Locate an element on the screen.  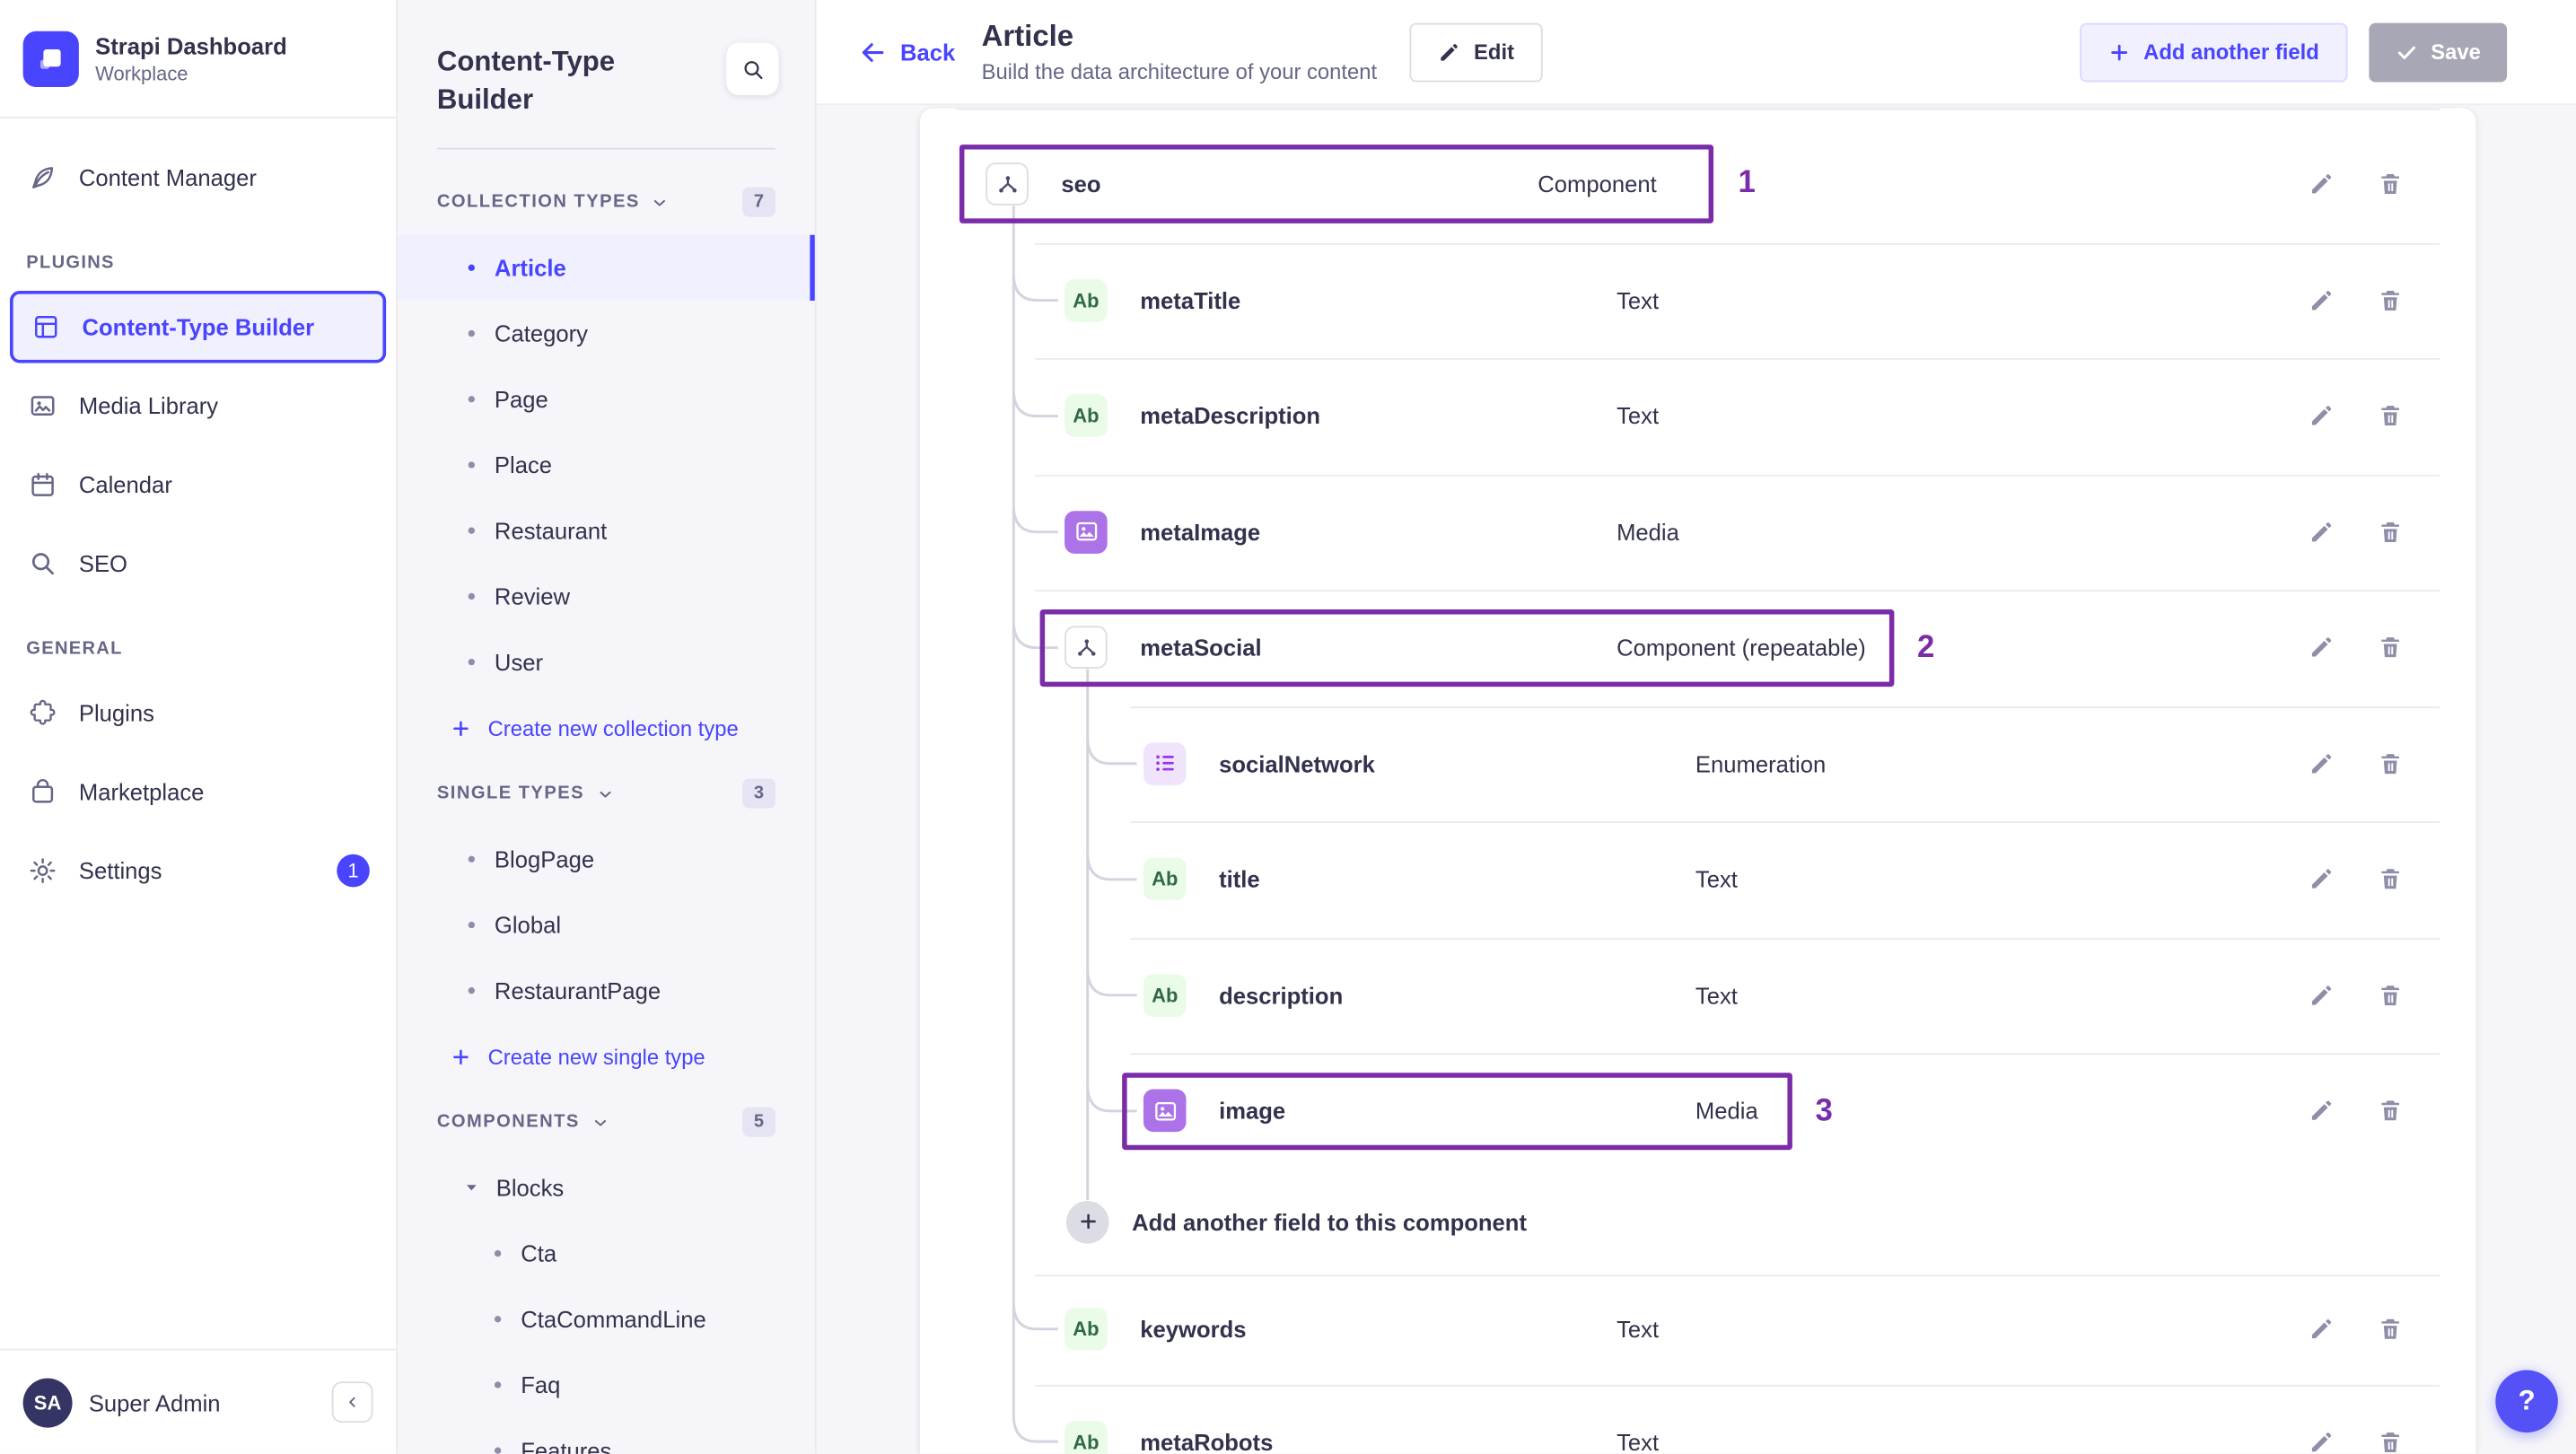
create-single-type-link: Create new single type is located at coordinates (606, 1056).